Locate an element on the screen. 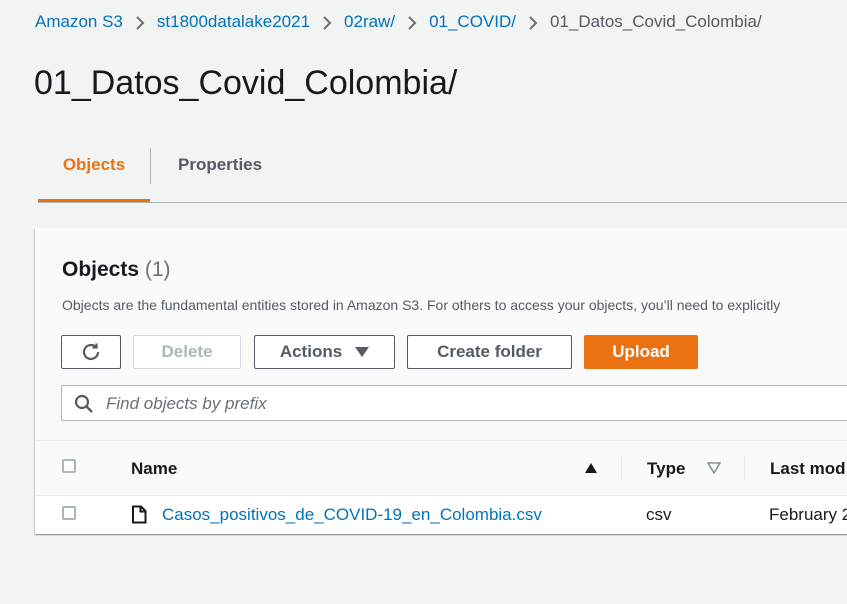  file-icon is located at coordinates (139, 514).